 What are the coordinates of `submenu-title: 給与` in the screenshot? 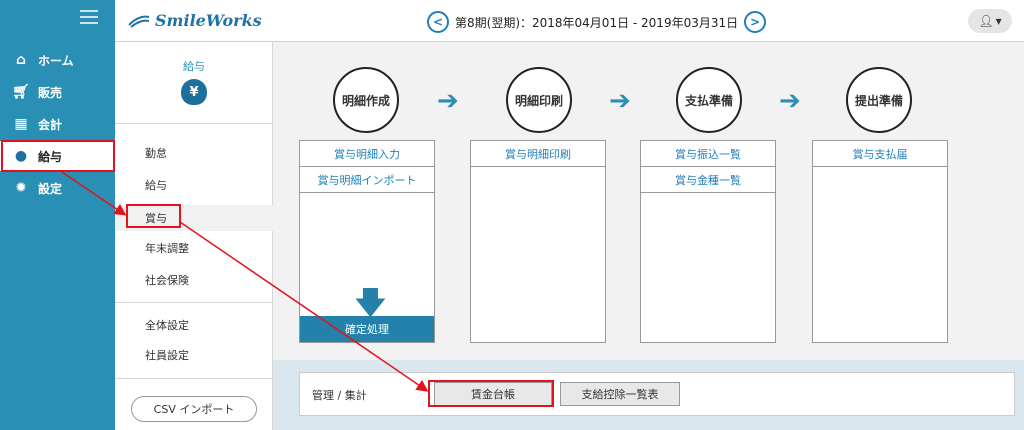 It's located at (194, 66).